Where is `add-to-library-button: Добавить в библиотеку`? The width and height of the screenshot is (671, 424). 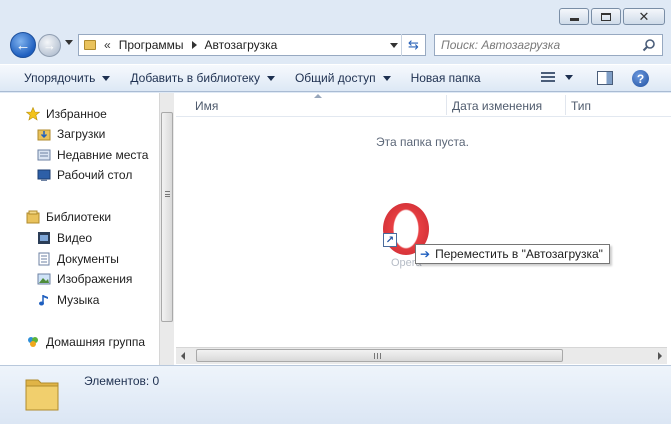 add-to-library-button: Добавить в библиотеку is located at coordinates (202, 78).